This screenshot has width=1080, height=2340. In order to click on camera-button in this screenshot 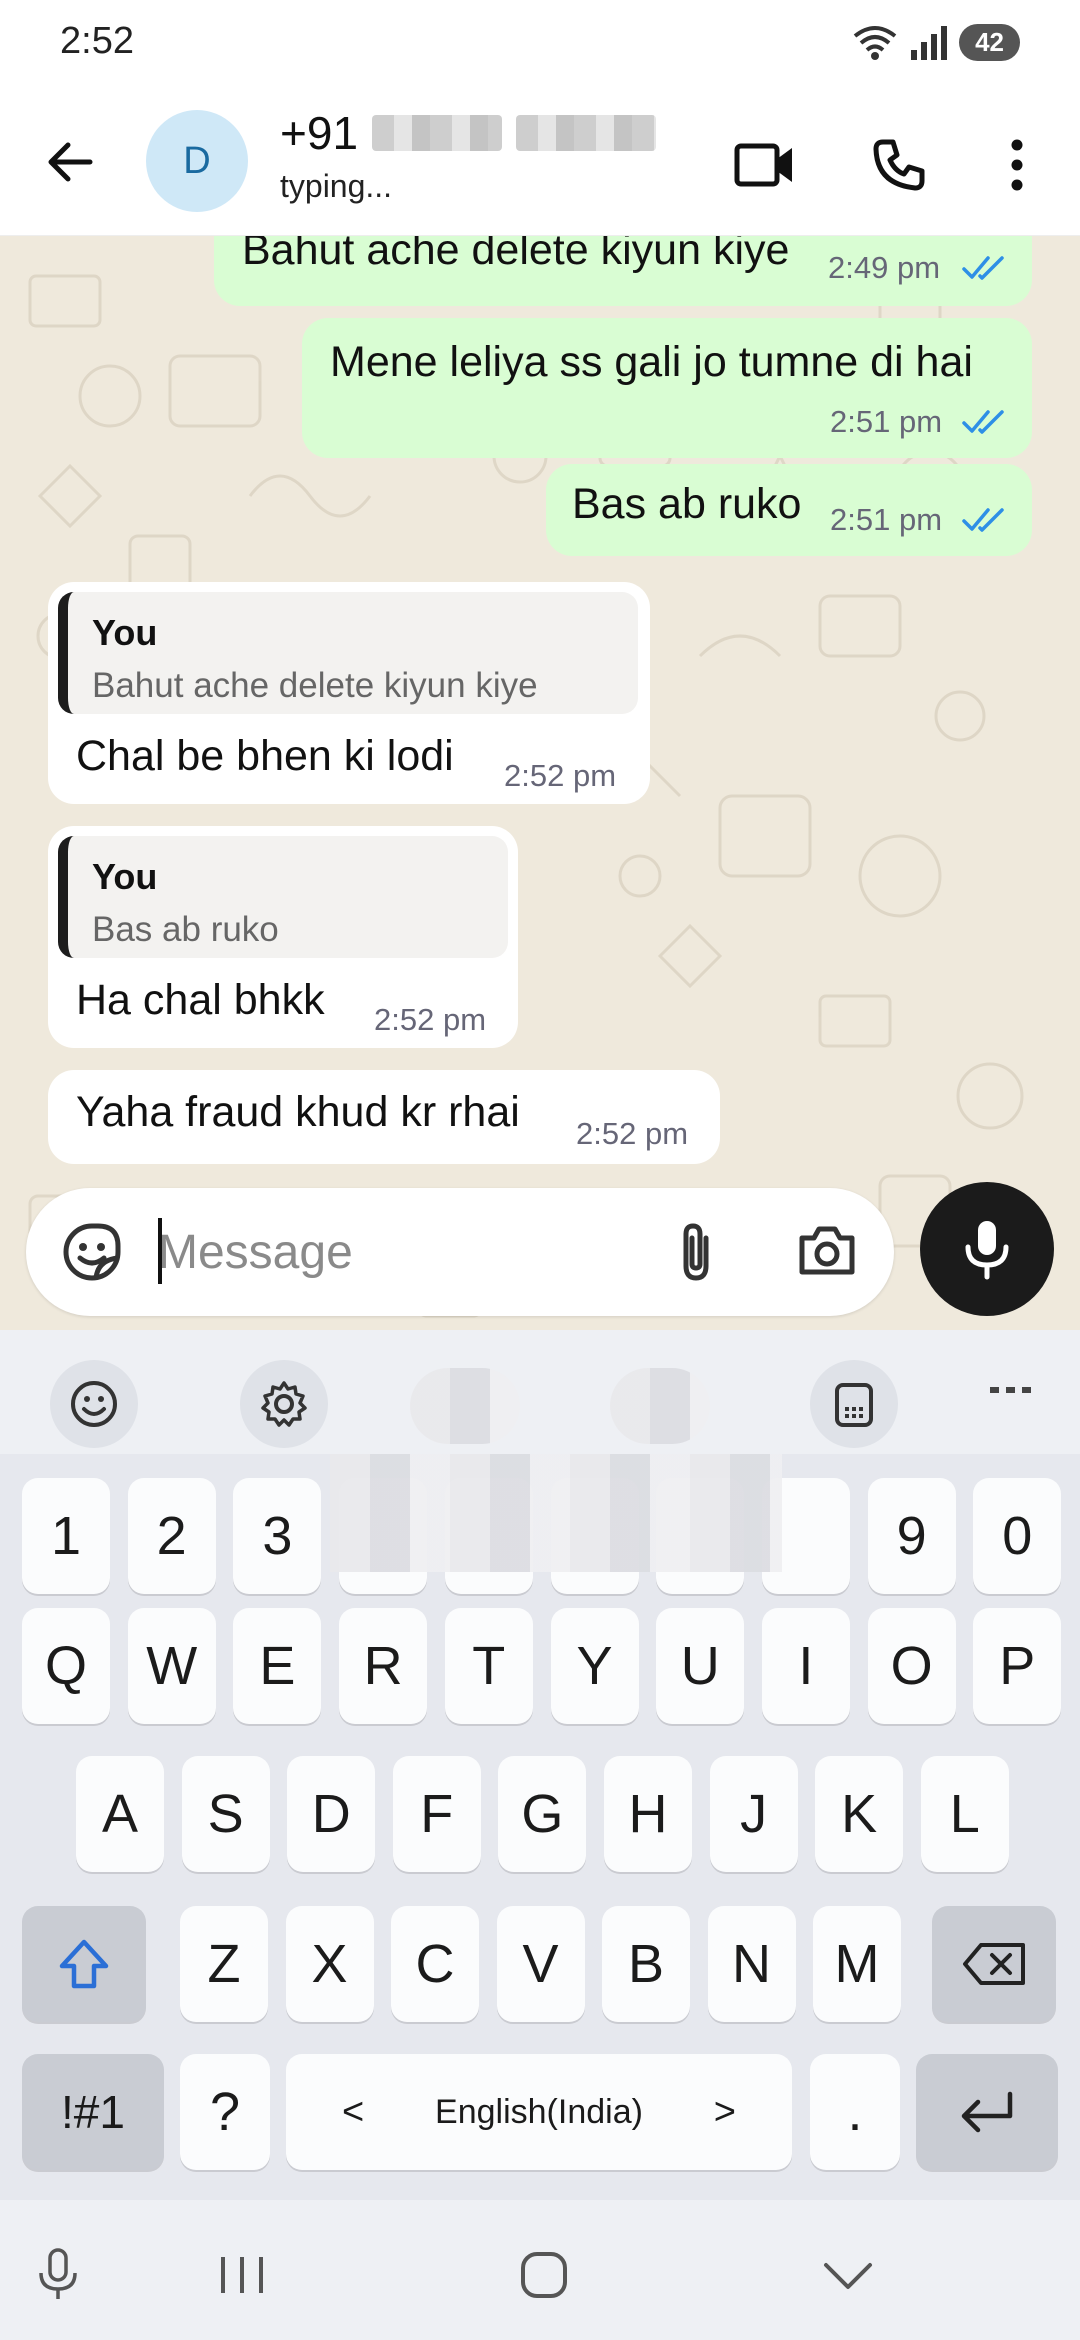, I will do `click(827, 1252)`.